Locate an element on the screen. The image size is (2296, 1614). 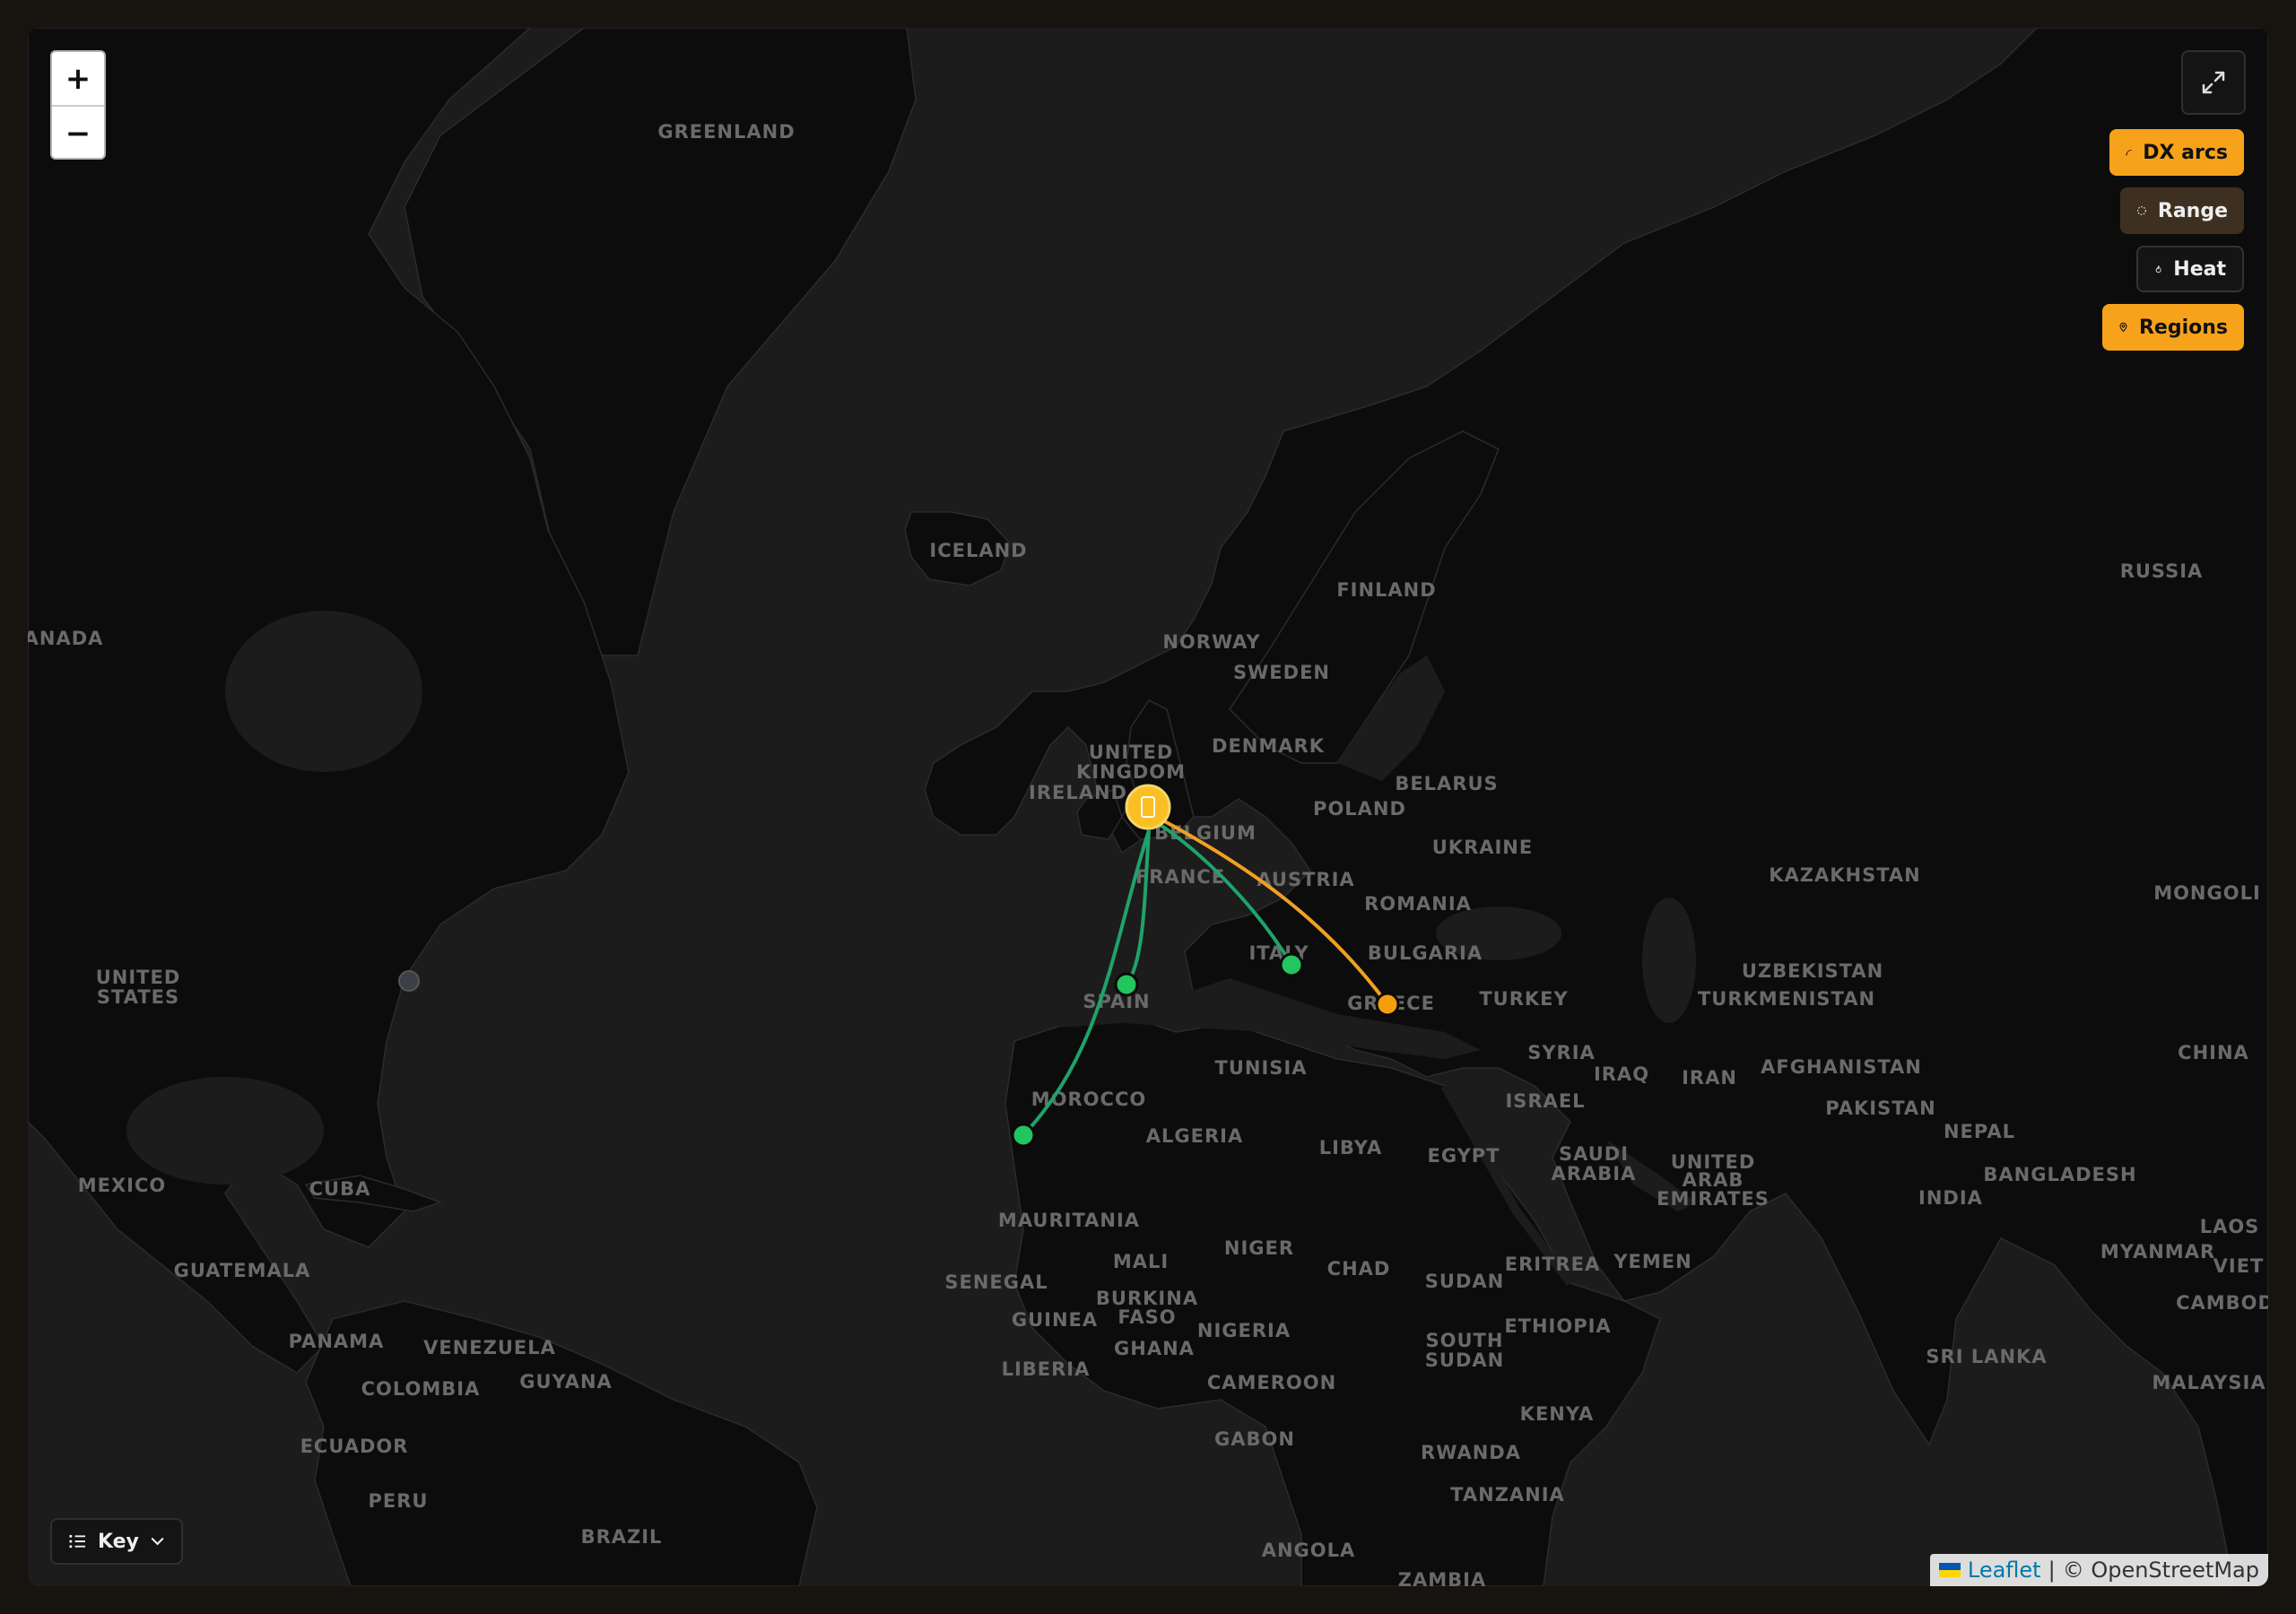
map-label-turkey: TURKEY is located at coordinates (1523, 999).